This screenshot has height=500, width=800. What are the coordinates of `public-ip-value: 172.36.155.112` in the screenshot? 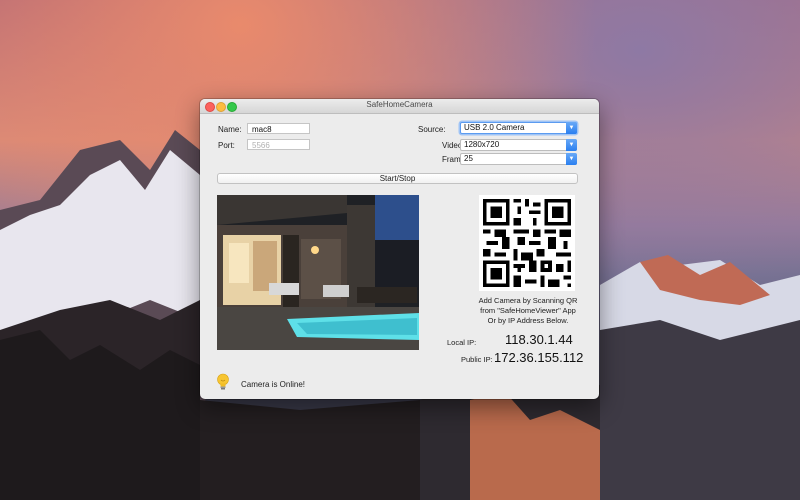 It's located at (539, 357).